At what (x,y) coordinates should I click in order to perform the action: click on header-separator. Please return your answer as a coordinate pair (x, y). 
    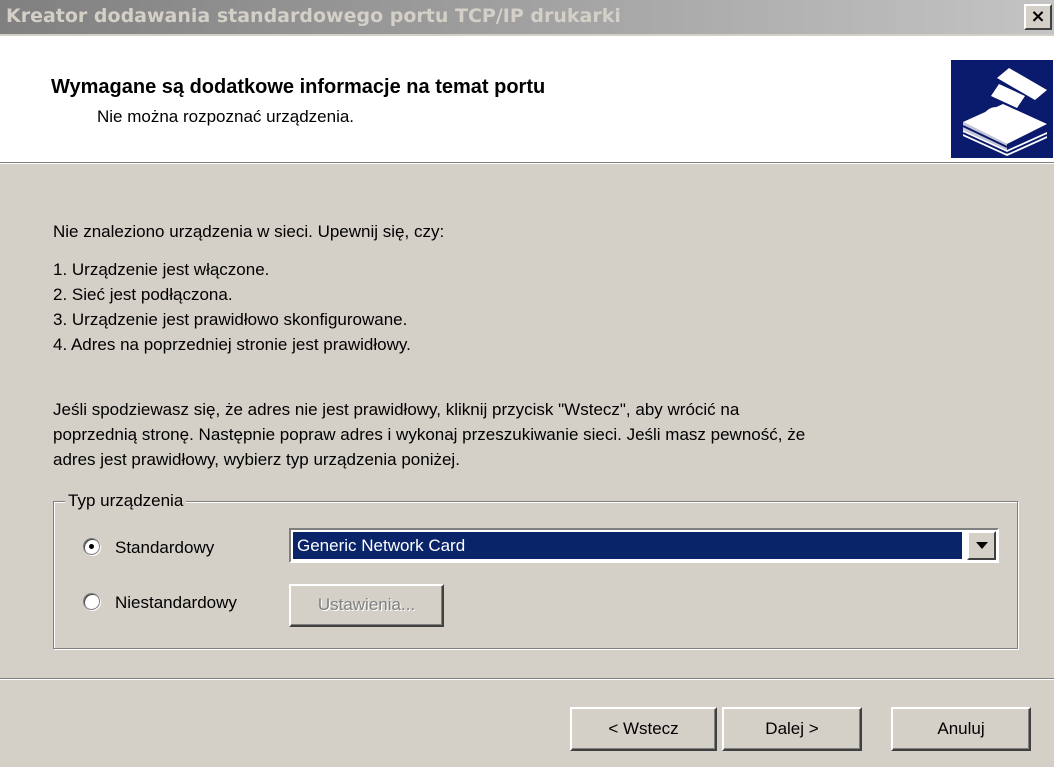
    Looking at the image, I should click on (527, 163).